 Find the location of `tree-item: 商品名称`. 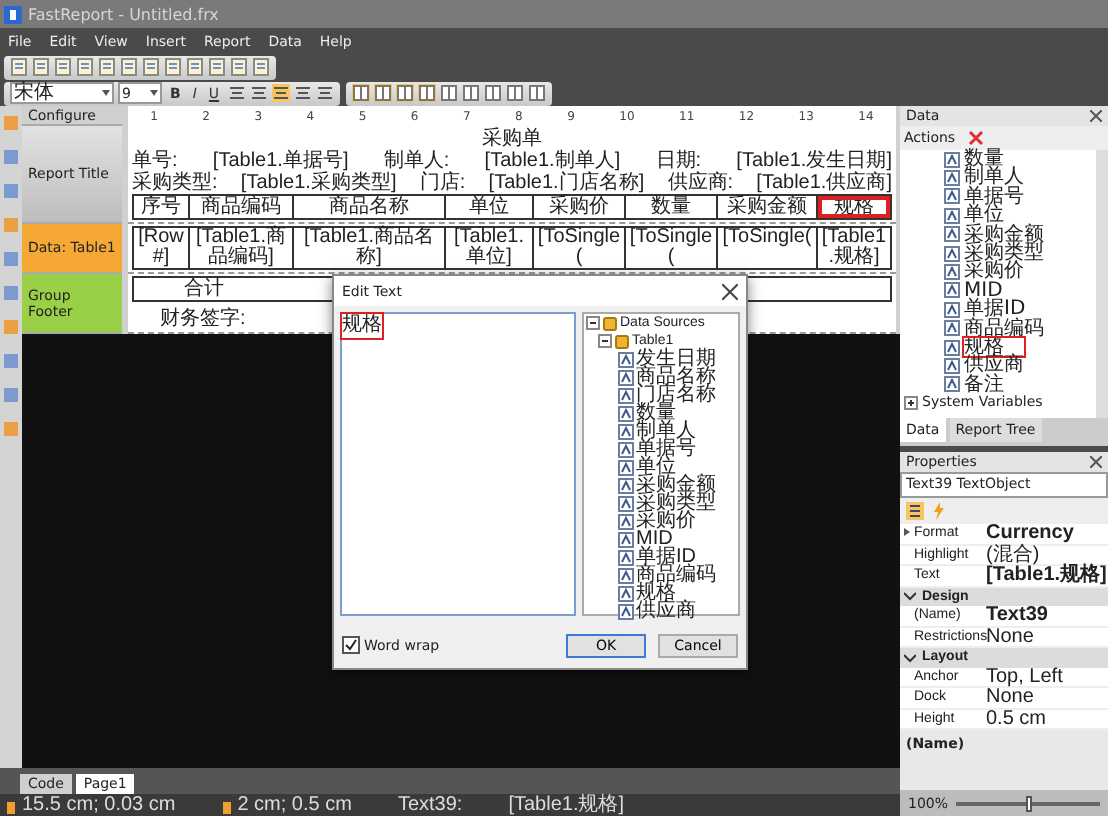

tree-item: 商品名称 is located at coordinates (676, 377).